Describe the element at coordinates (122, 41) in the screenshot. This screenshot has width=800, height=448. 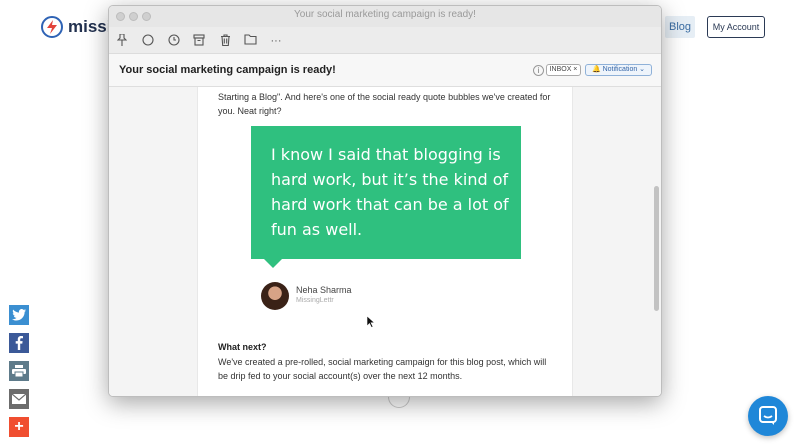
I see `pin-icon` at that location.